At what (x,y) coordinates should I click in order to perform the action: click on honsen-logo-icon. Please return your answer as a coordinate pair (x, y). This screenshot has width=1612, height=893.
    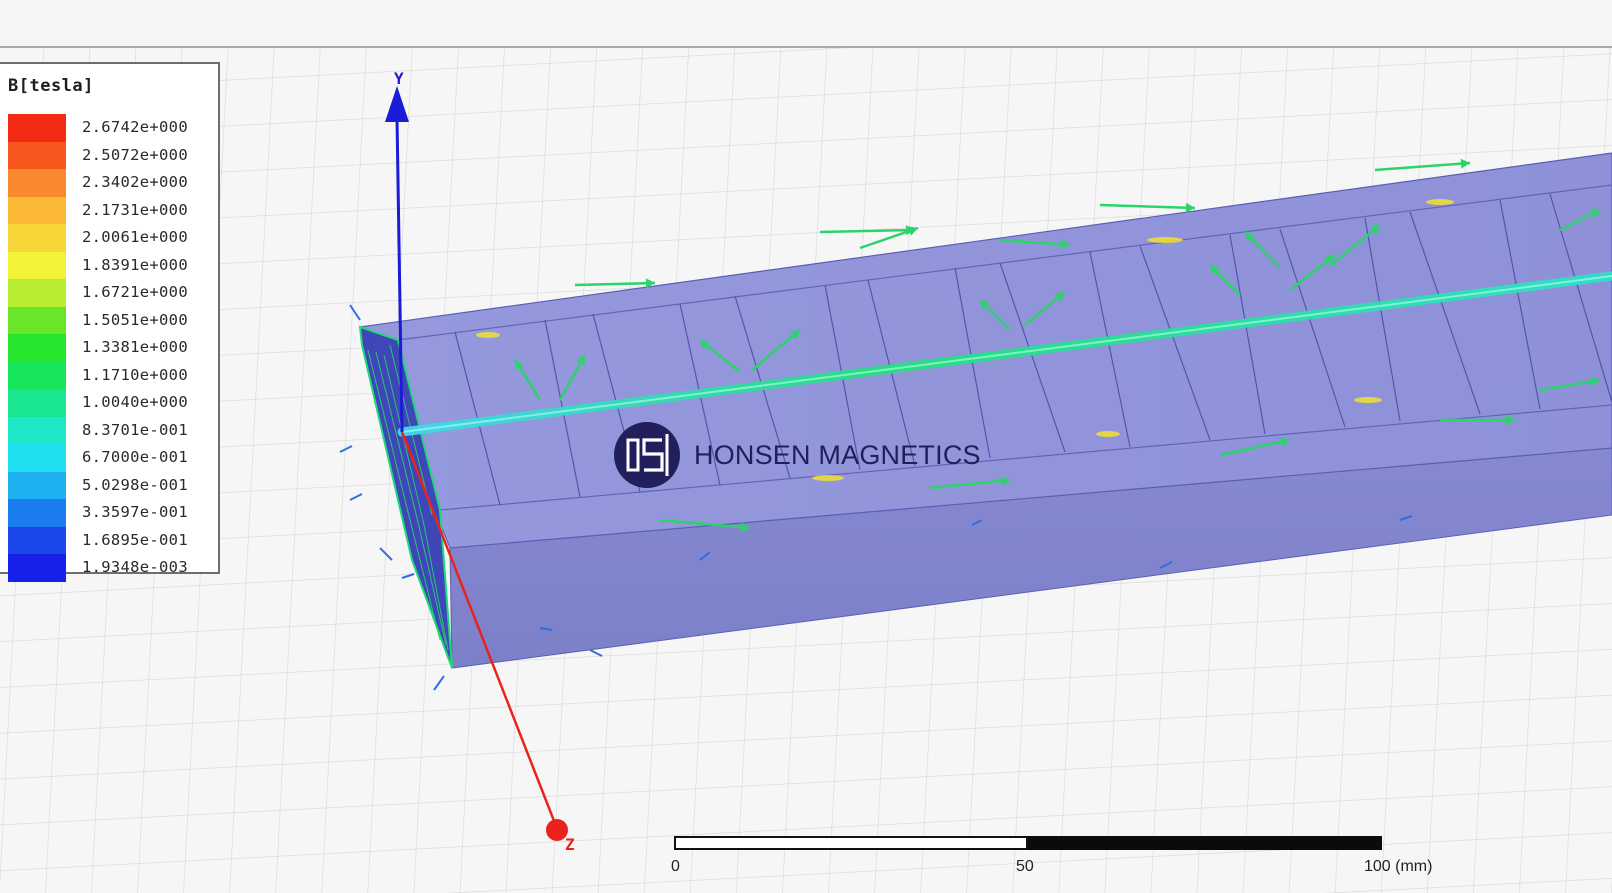
    Looking at the image, I should click on (647, 455).